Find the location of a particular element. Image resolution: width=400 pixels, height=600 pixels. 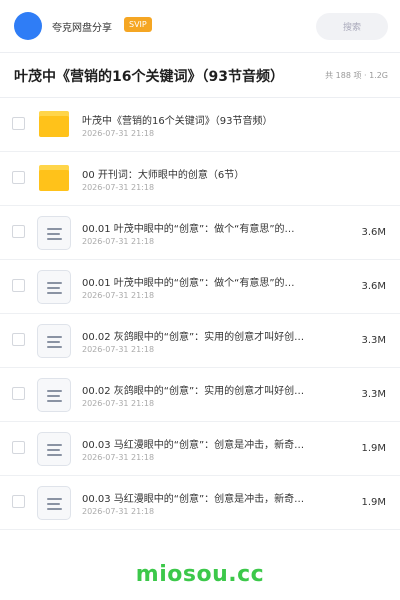

app-title: 夸克网盘分享 is located at coordinates (82, 28).